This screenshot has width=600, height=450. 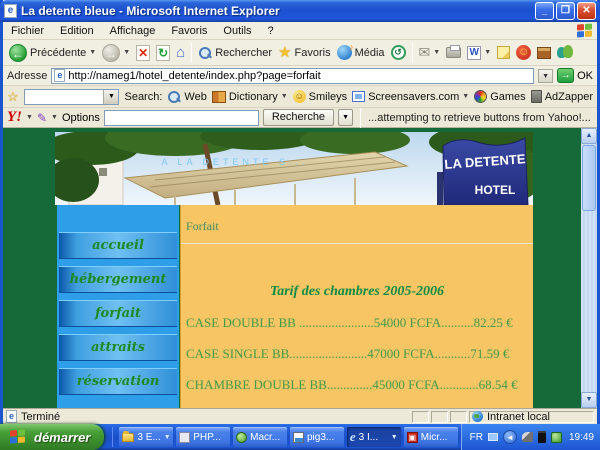 I want to click on print-button, so click(x=453, y=53).